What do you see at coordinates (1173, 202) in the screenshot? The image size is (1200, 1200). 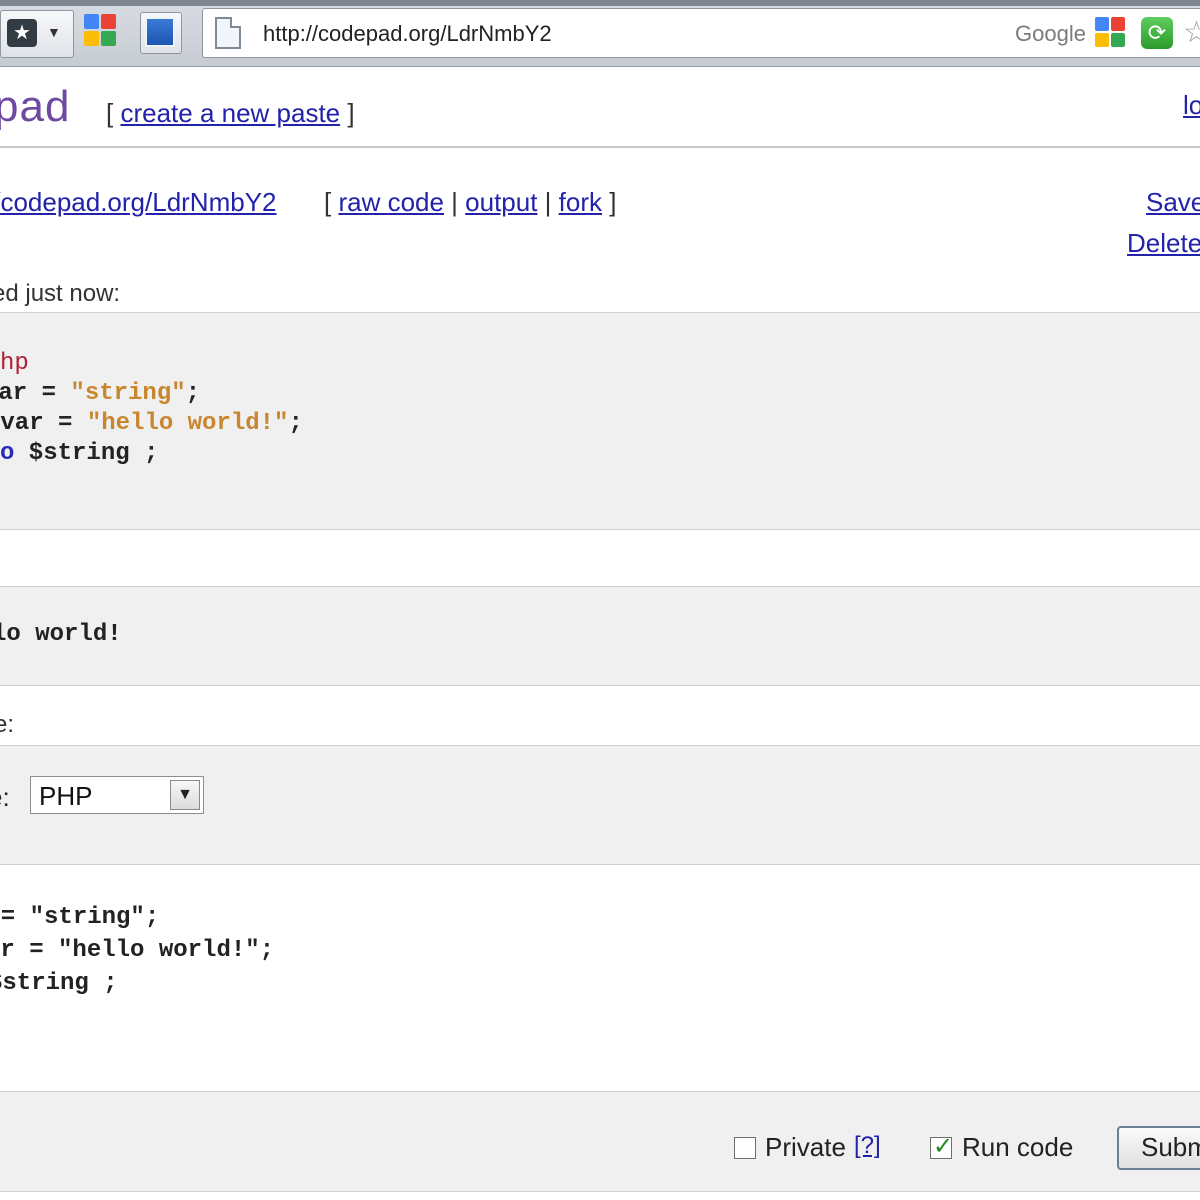 I see `save-link: Save` at bounding box center [1173, 202].